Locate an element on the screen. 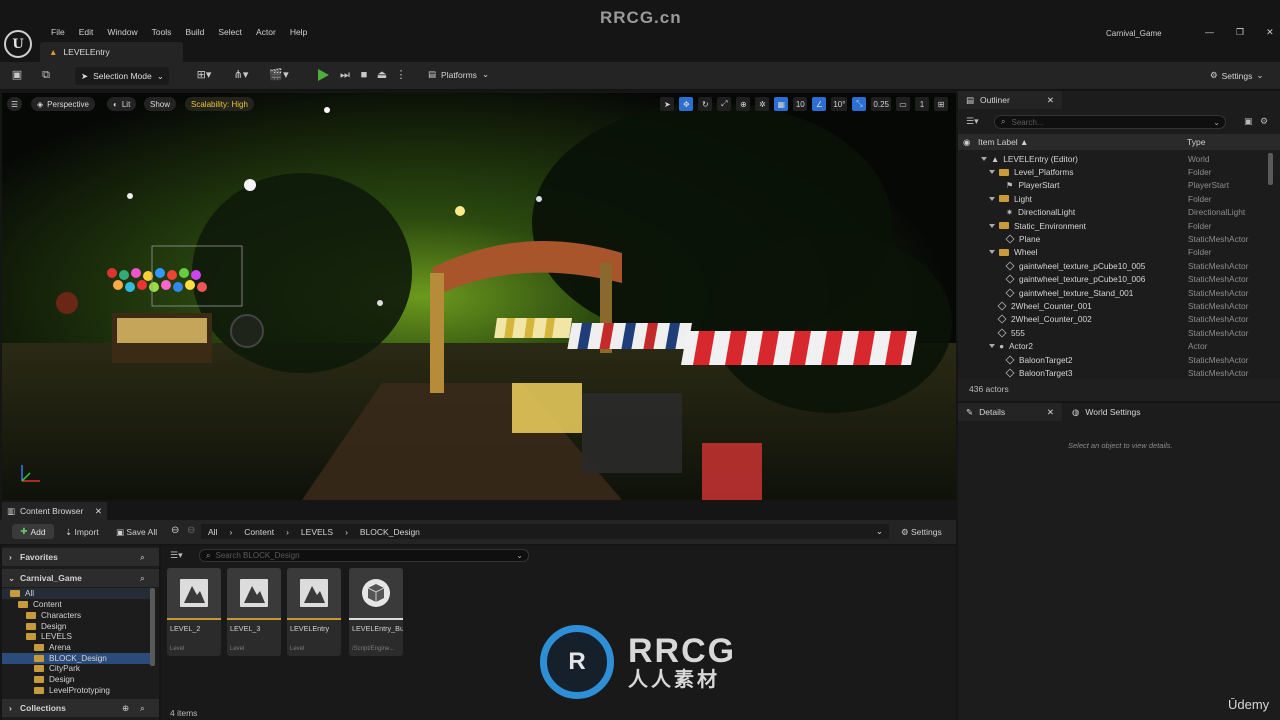 This screenshot has width=1280, height=720. sources-scrollbar is located at coordinates (152, 627).